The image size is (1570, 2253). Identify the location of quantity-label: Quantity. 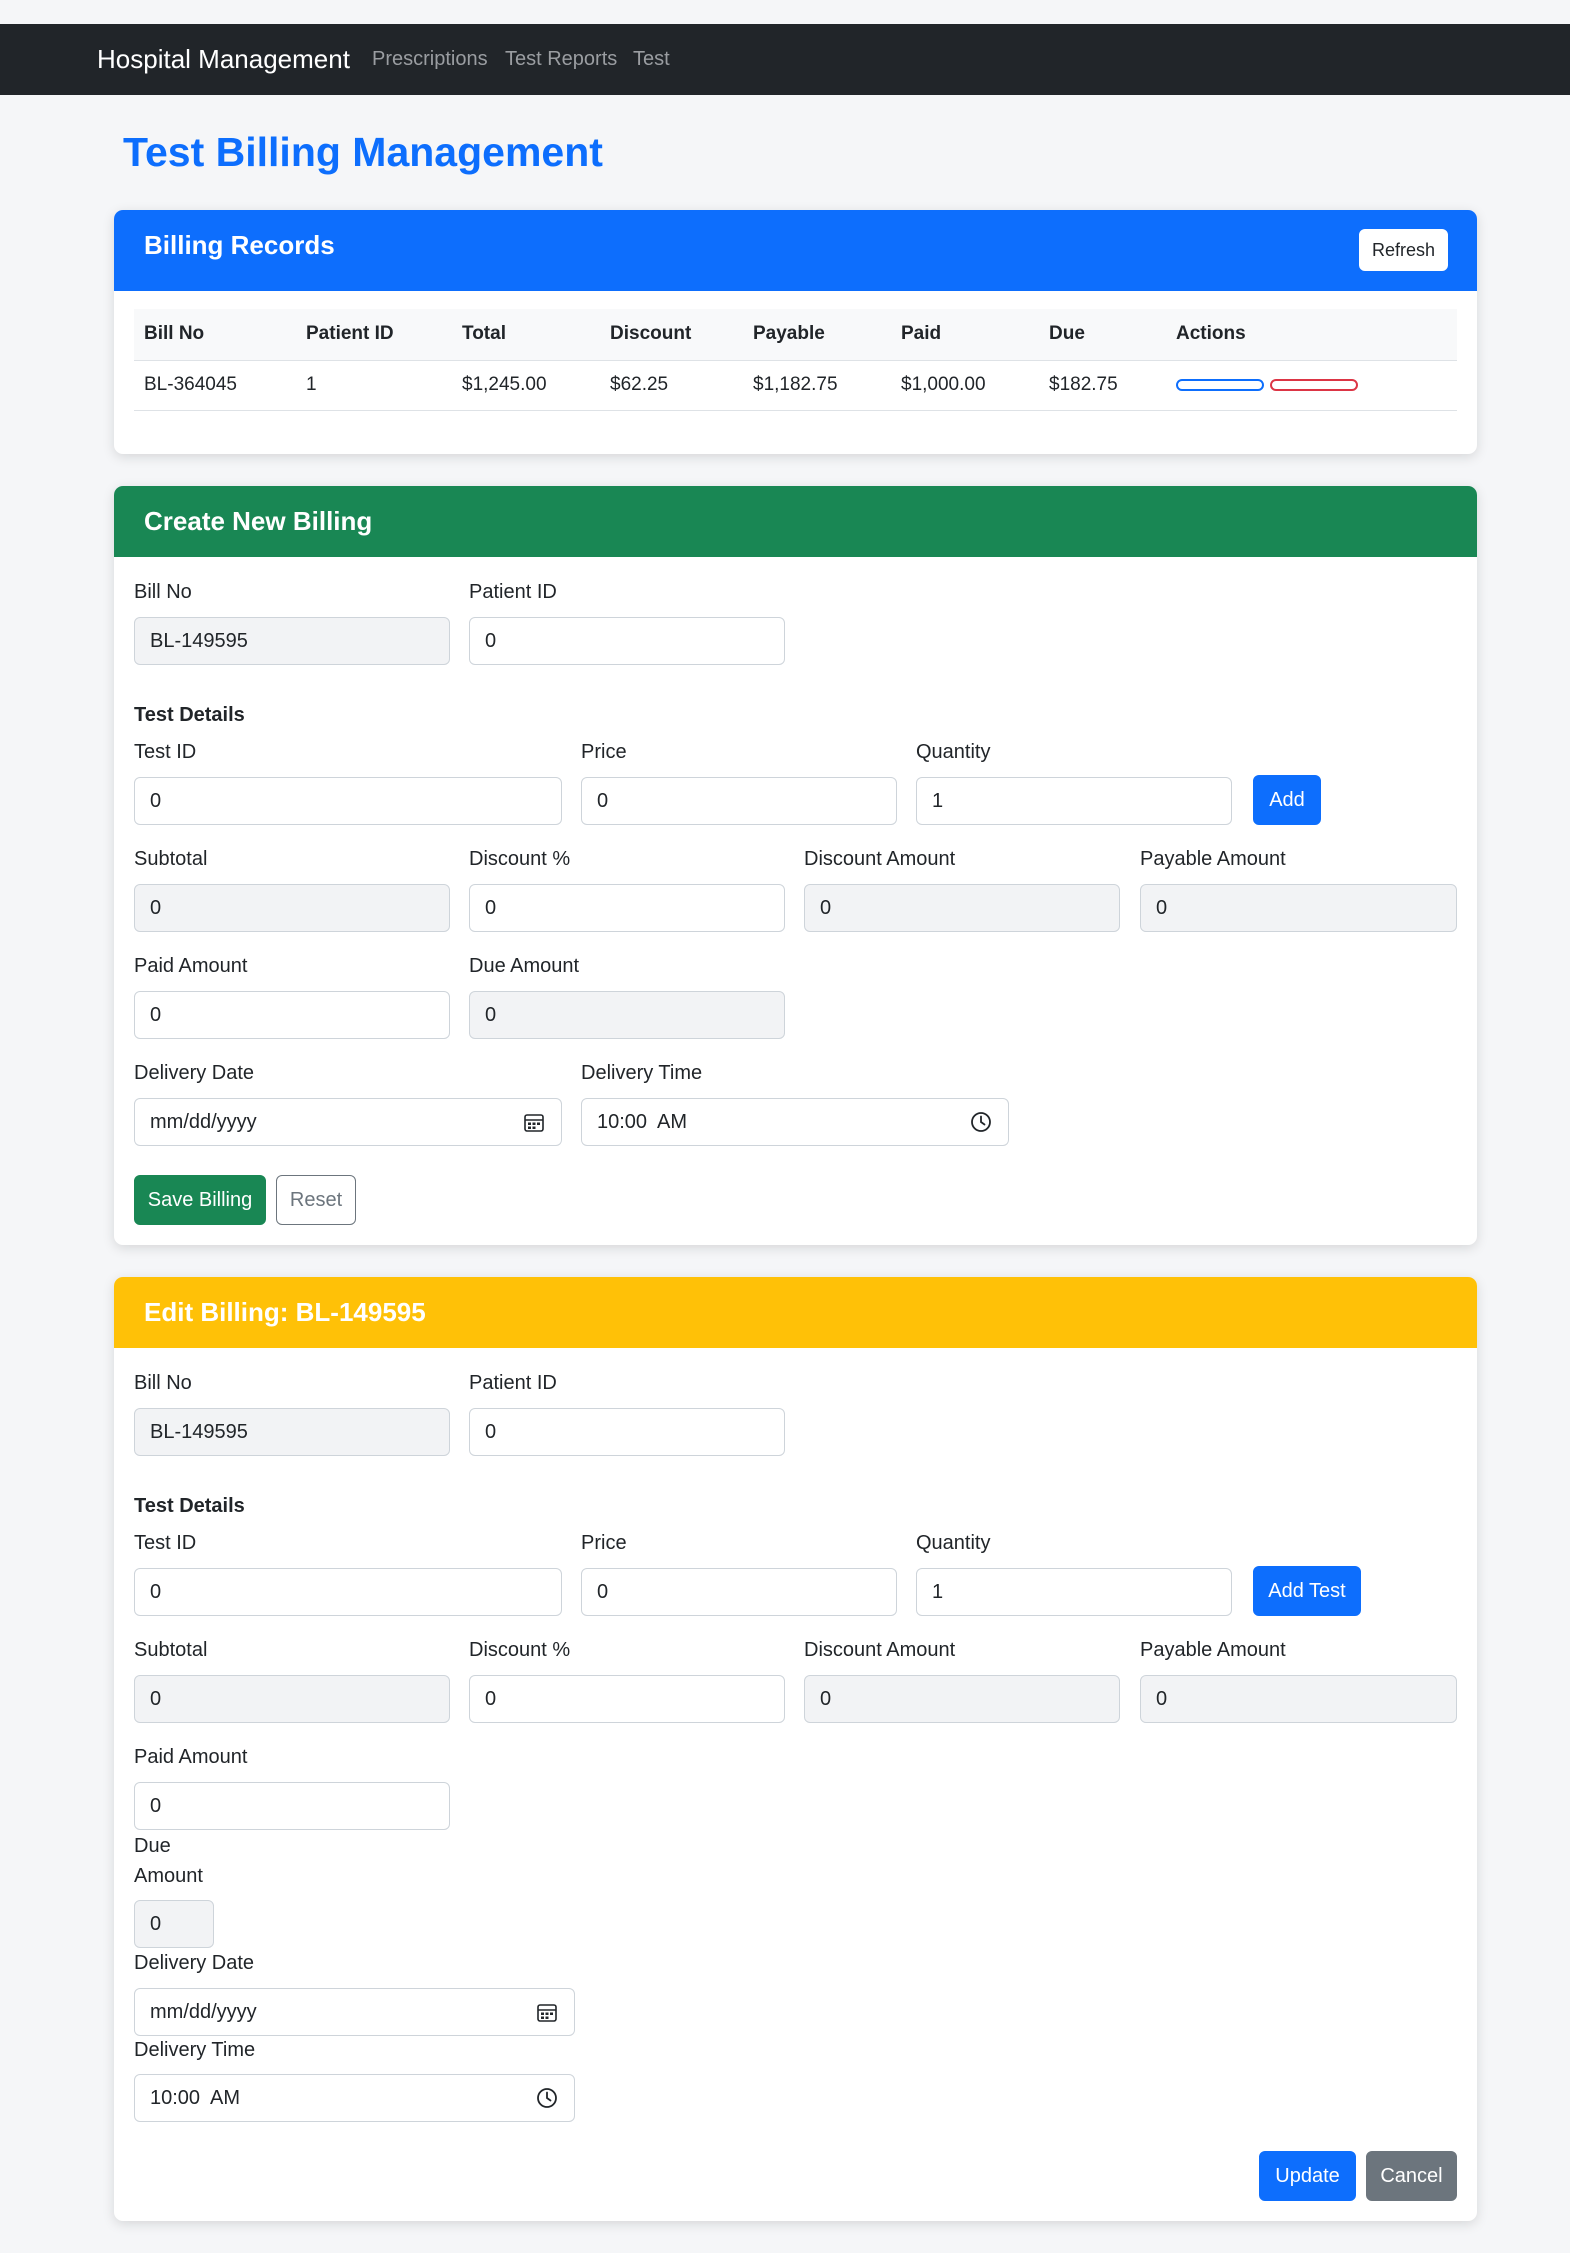
(953, 752).